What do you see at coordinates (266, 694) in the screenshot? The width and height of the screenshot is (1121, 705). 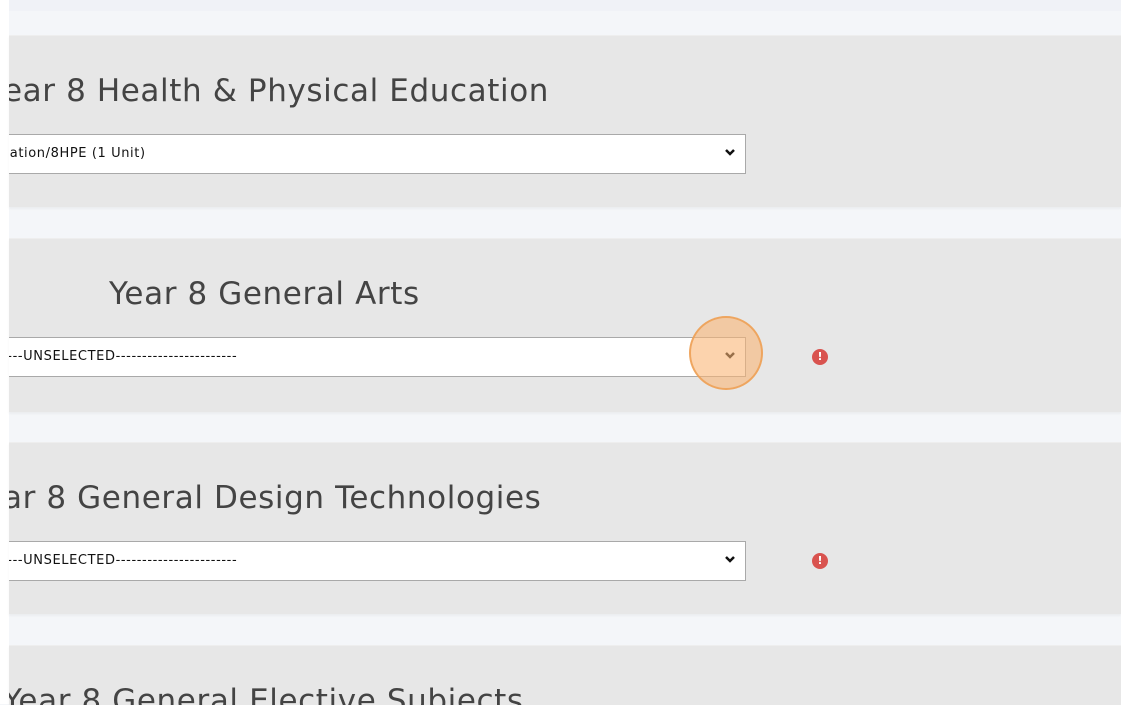 I see `subject-title: Year 8 General Elective Subjects` at bounding box center [266, 694].